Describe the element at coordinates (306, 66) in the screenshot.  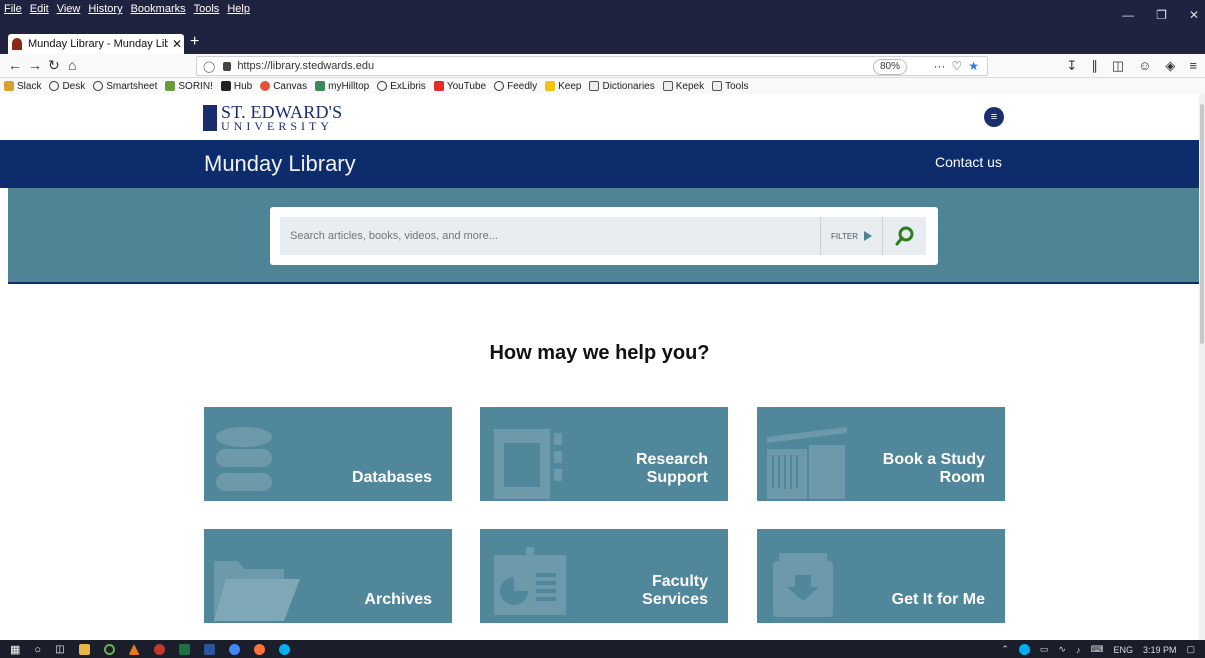
I see `url-text: https://library.stedwards.edu` at that location.